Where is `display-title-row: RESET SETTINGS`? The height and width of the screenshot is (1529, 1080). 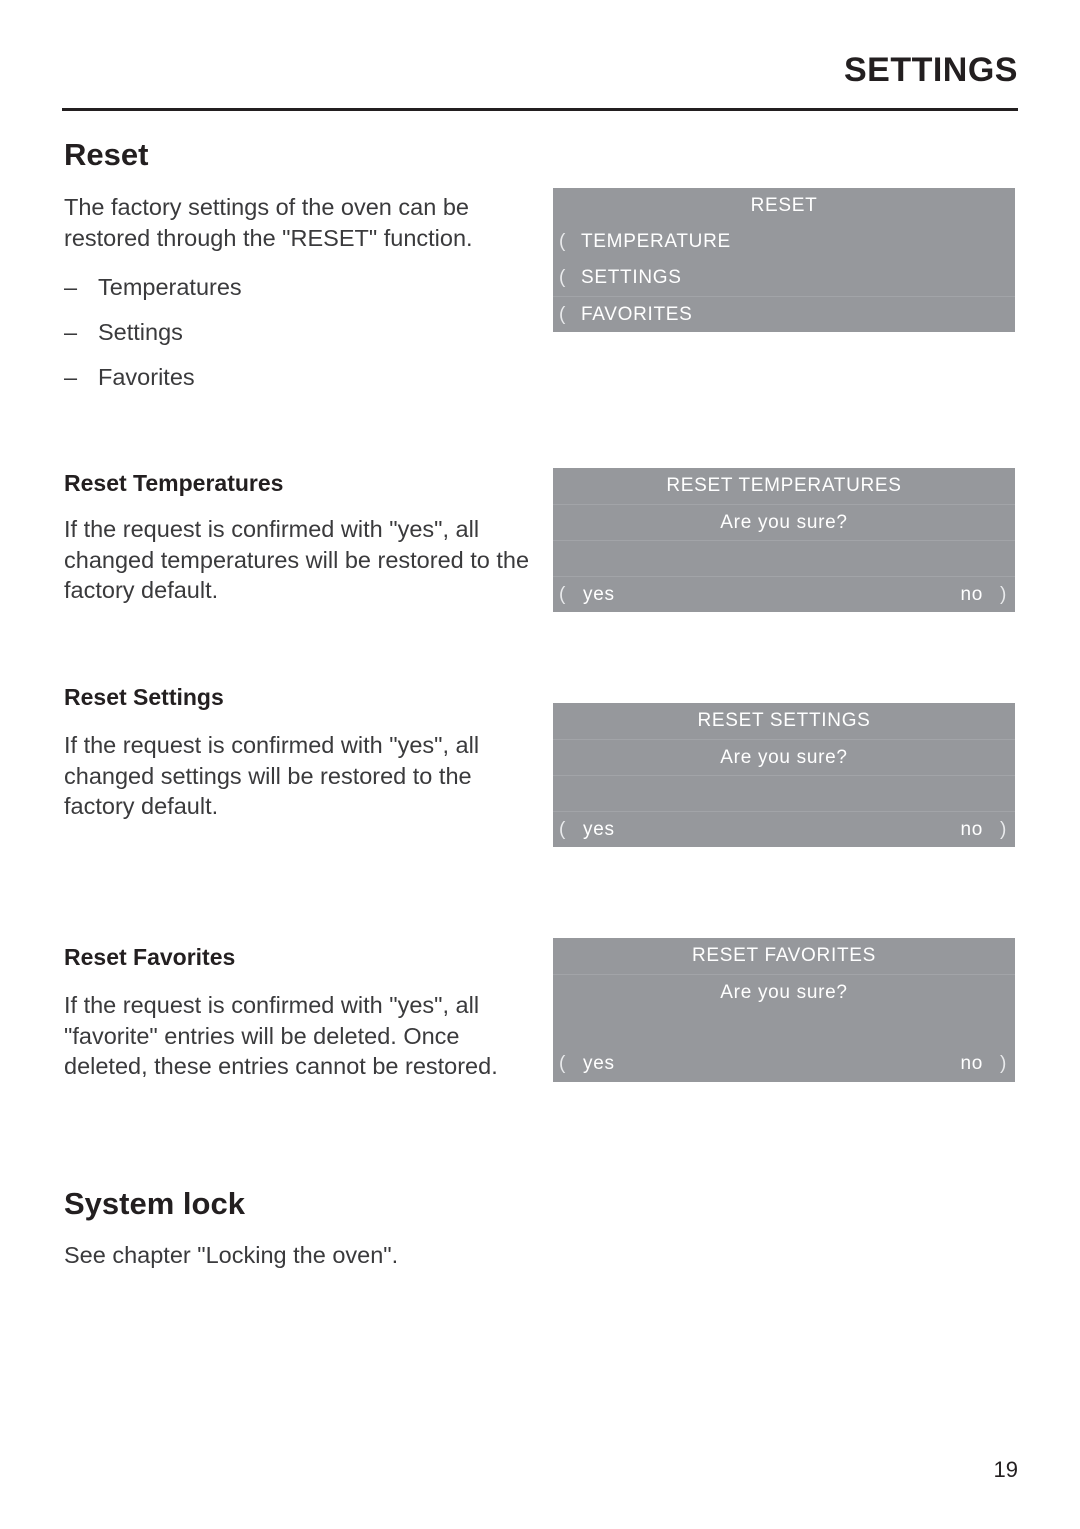 display-title-row: RESET SETTINGS is located at coordinates (784, 721).